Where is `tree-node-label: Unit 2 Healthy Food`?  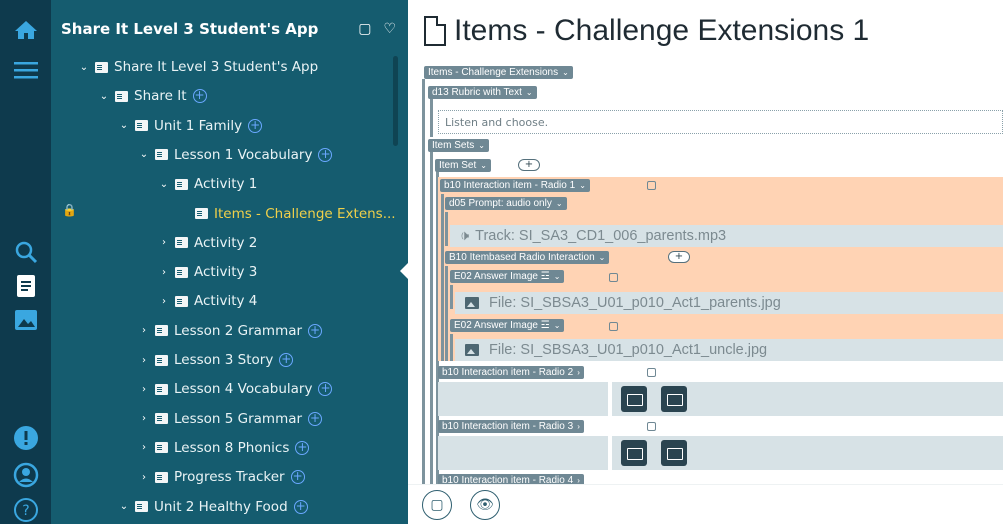
tree-node-label: Unit 2 Healthy Food is located at coordinates (221, 506).